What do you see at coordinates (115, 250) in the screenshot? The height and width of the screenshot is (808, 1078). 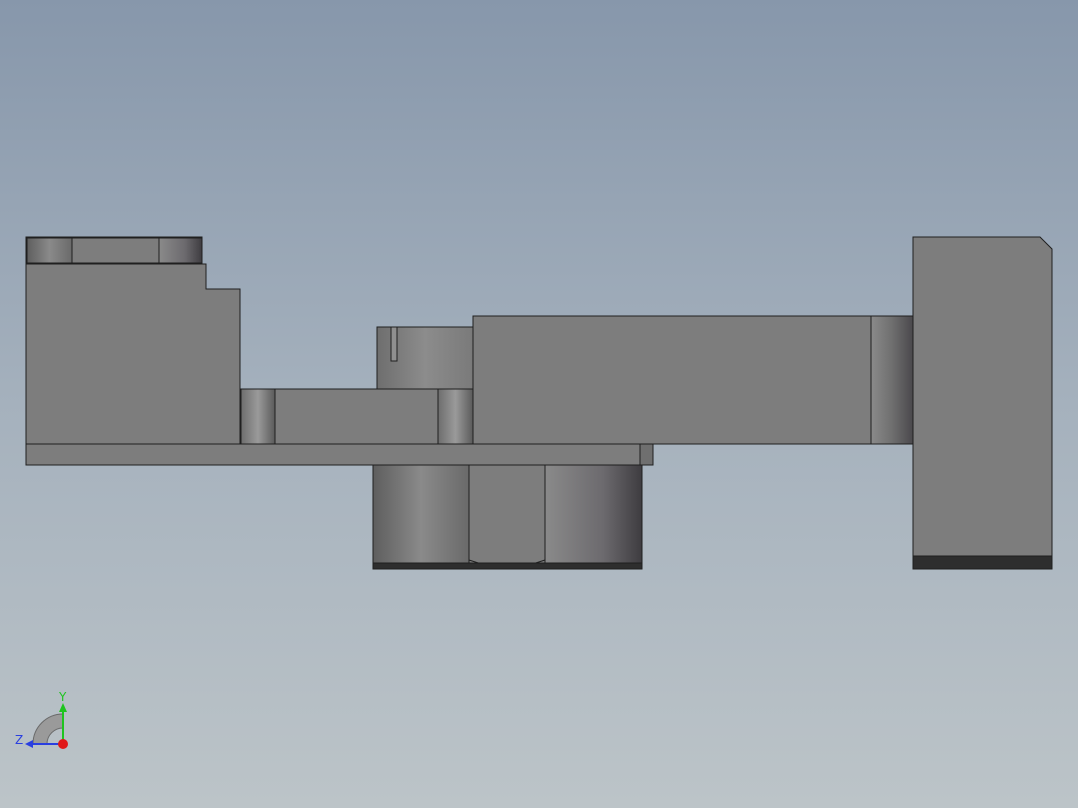 I see `left-housing-cap-center` at bounding box center [115, 250].